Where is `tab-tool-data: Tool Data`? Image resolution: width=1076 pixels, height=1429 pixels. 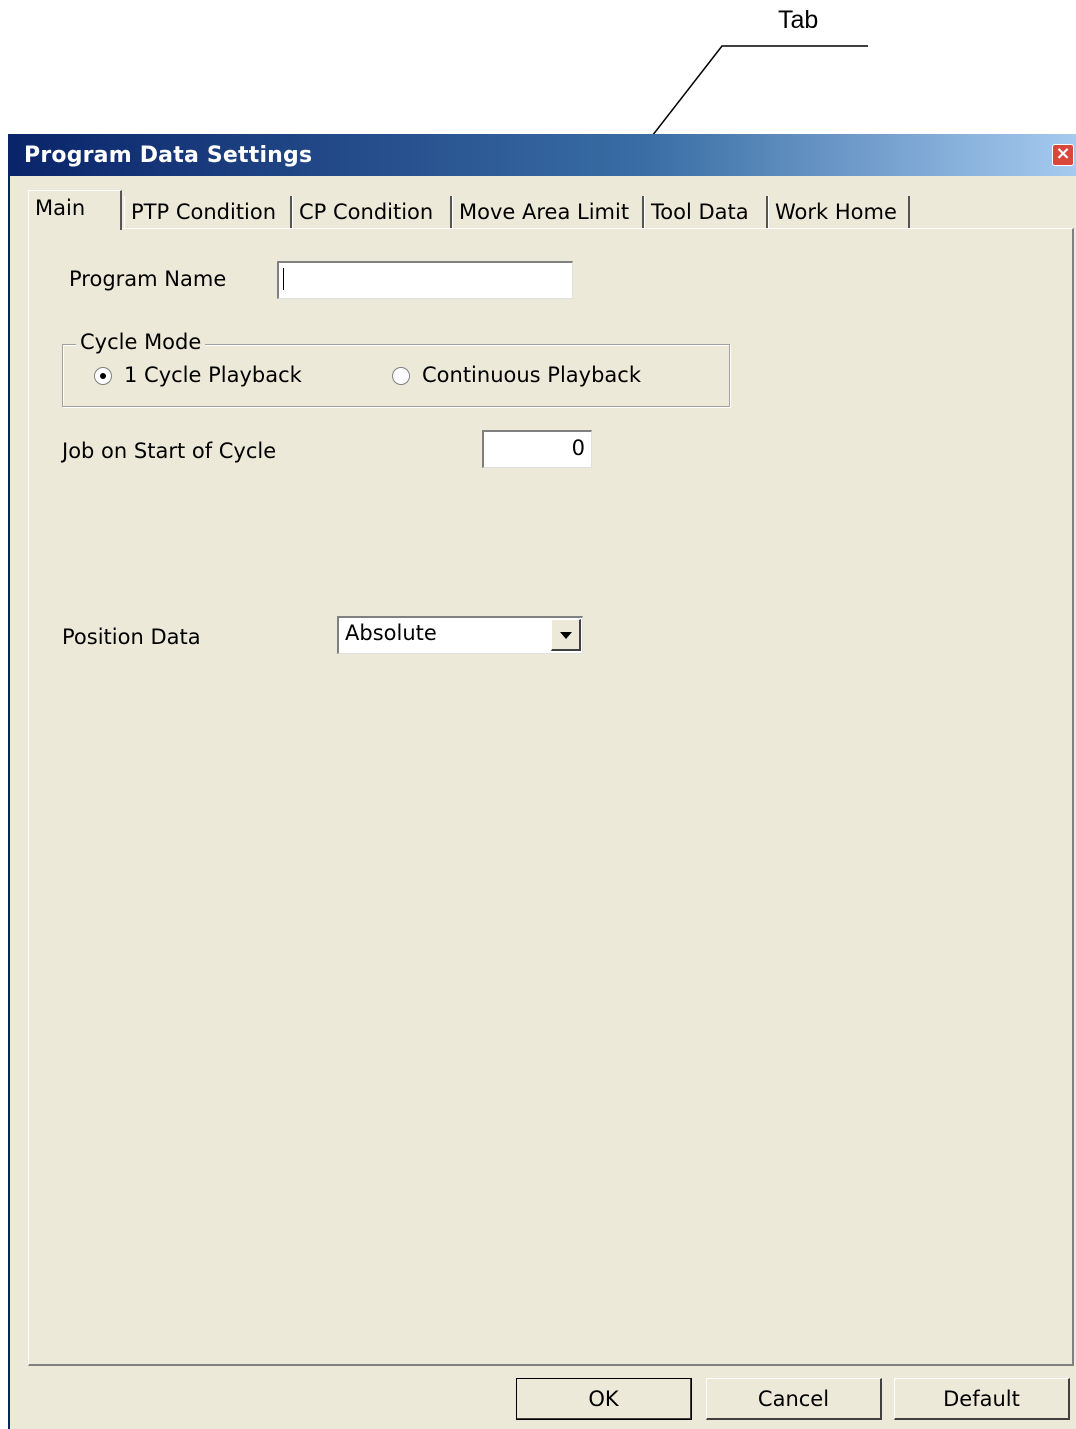 tab-tool-data: Tool Data is located at coordinates (706, 212).